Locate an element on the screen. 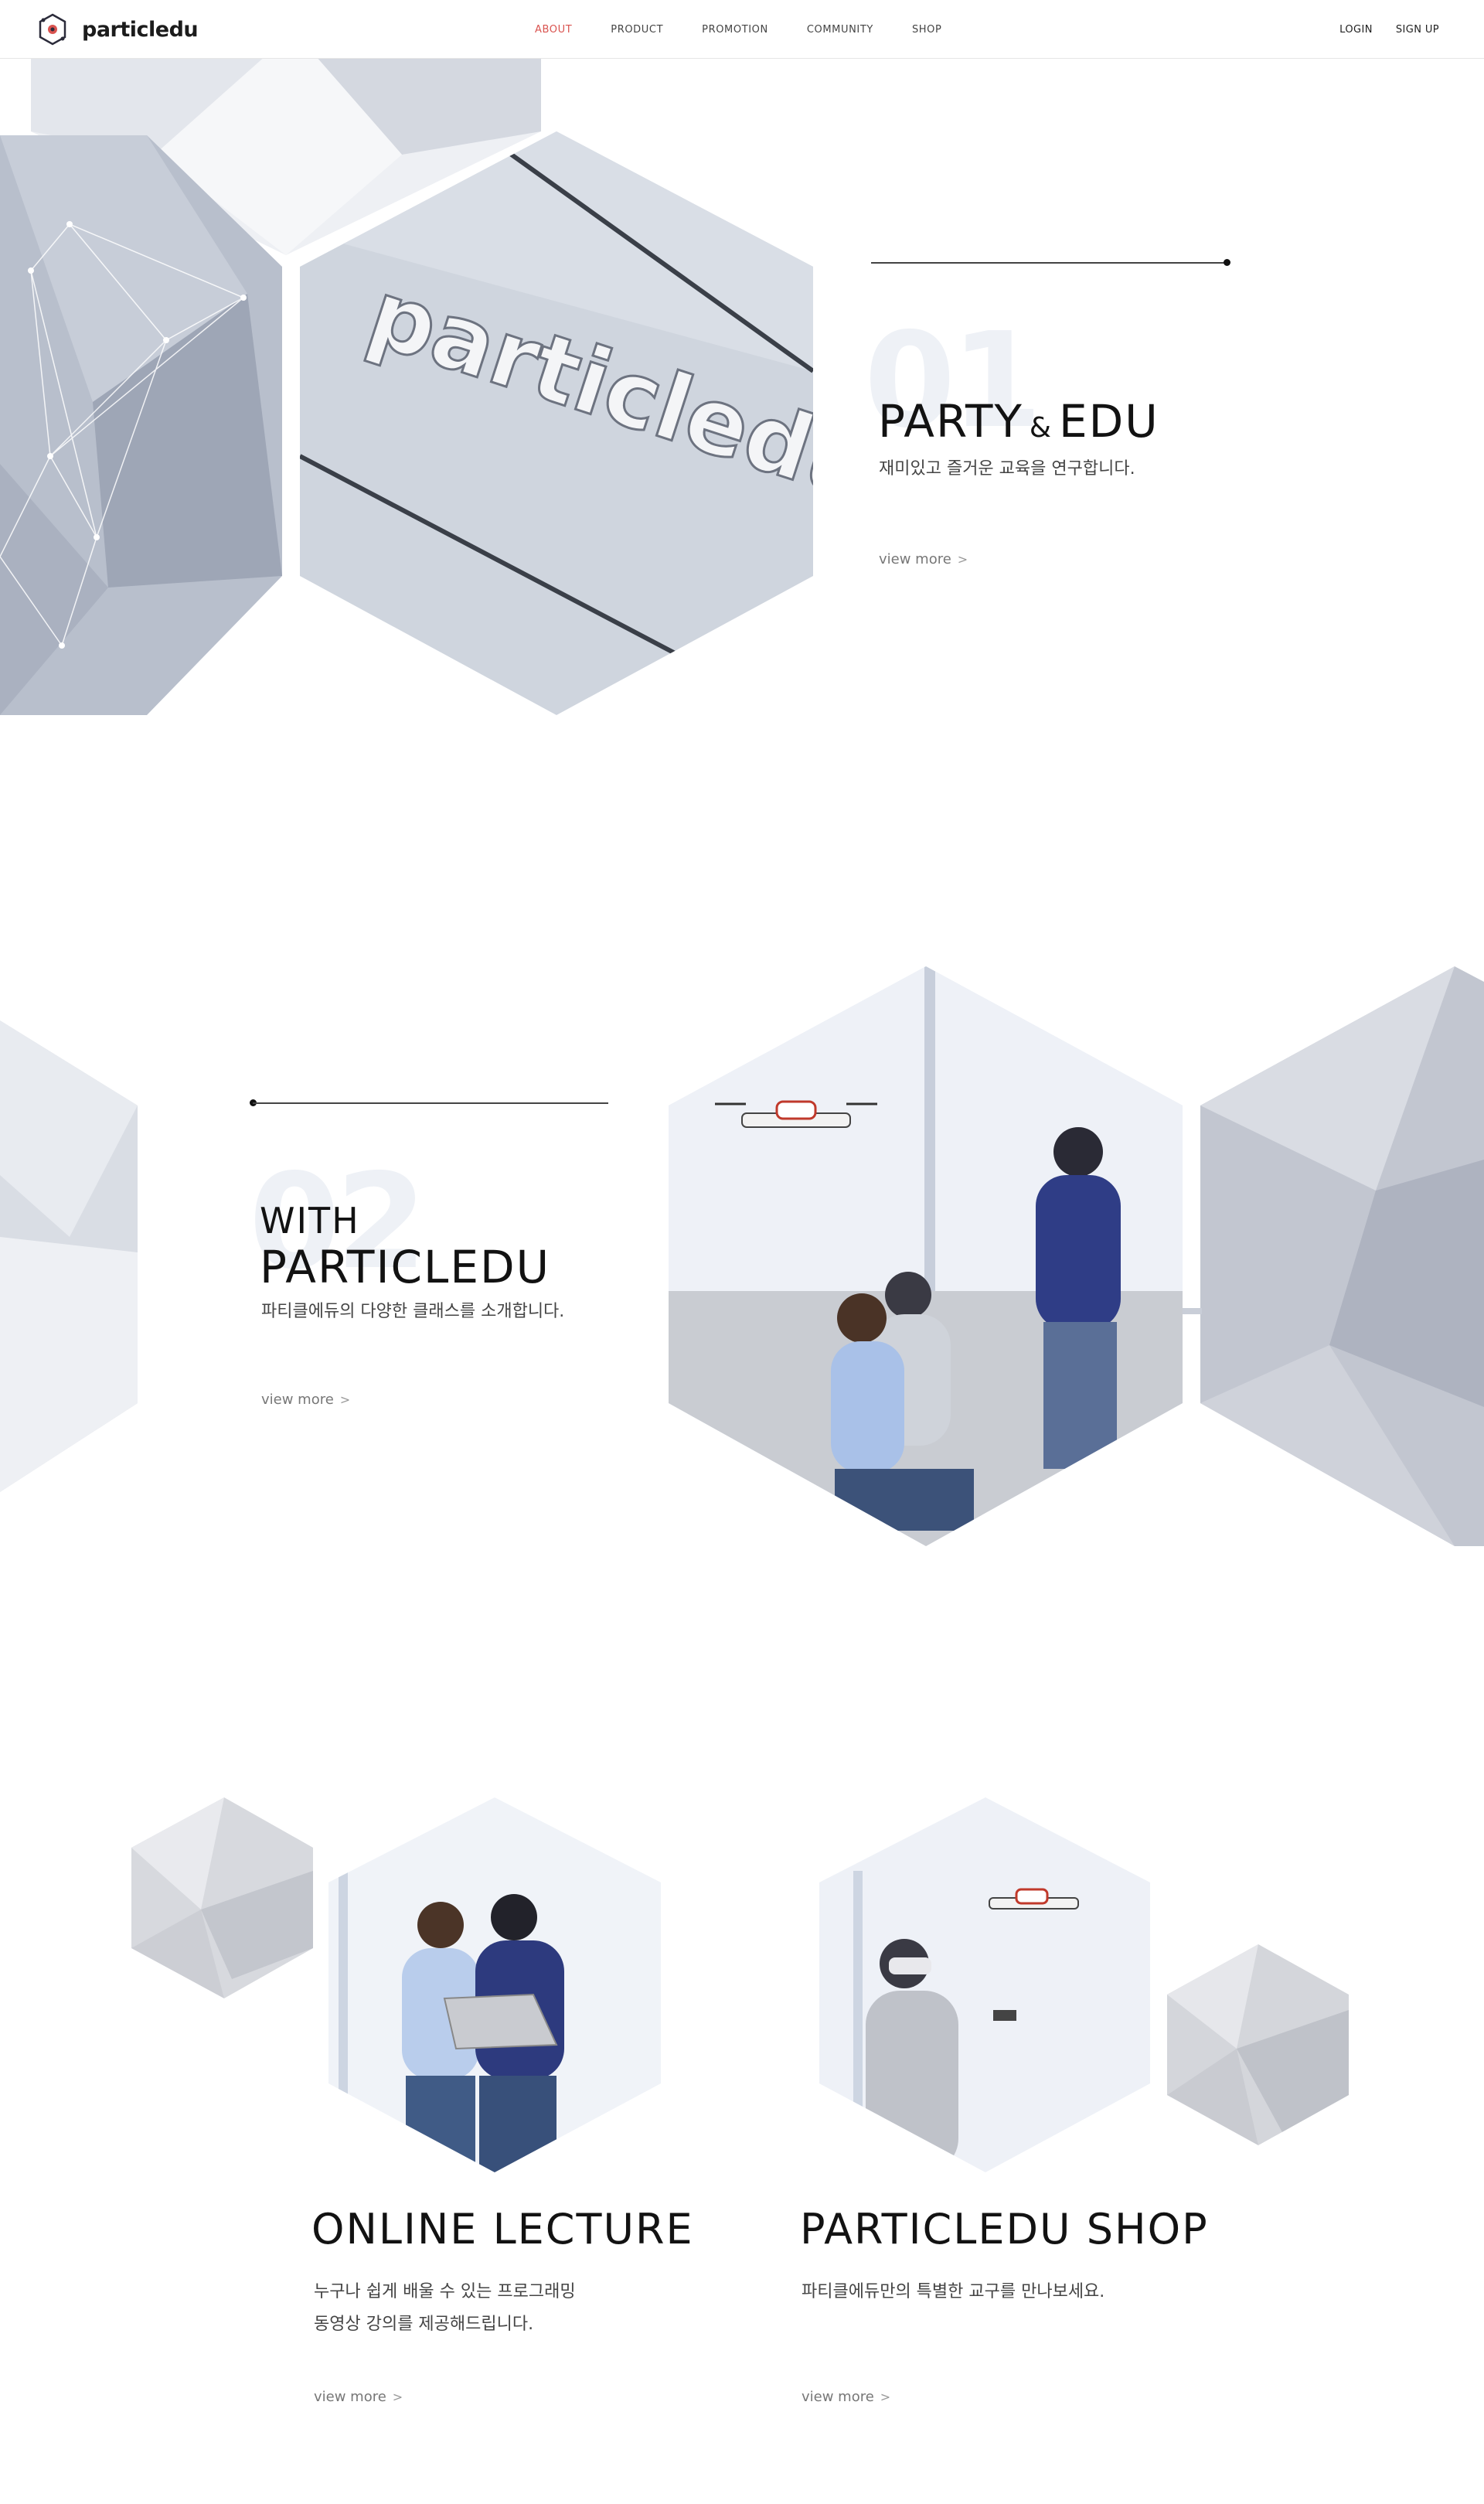  section2-view-more-link: view more > is located at coordinates (305, 1400).